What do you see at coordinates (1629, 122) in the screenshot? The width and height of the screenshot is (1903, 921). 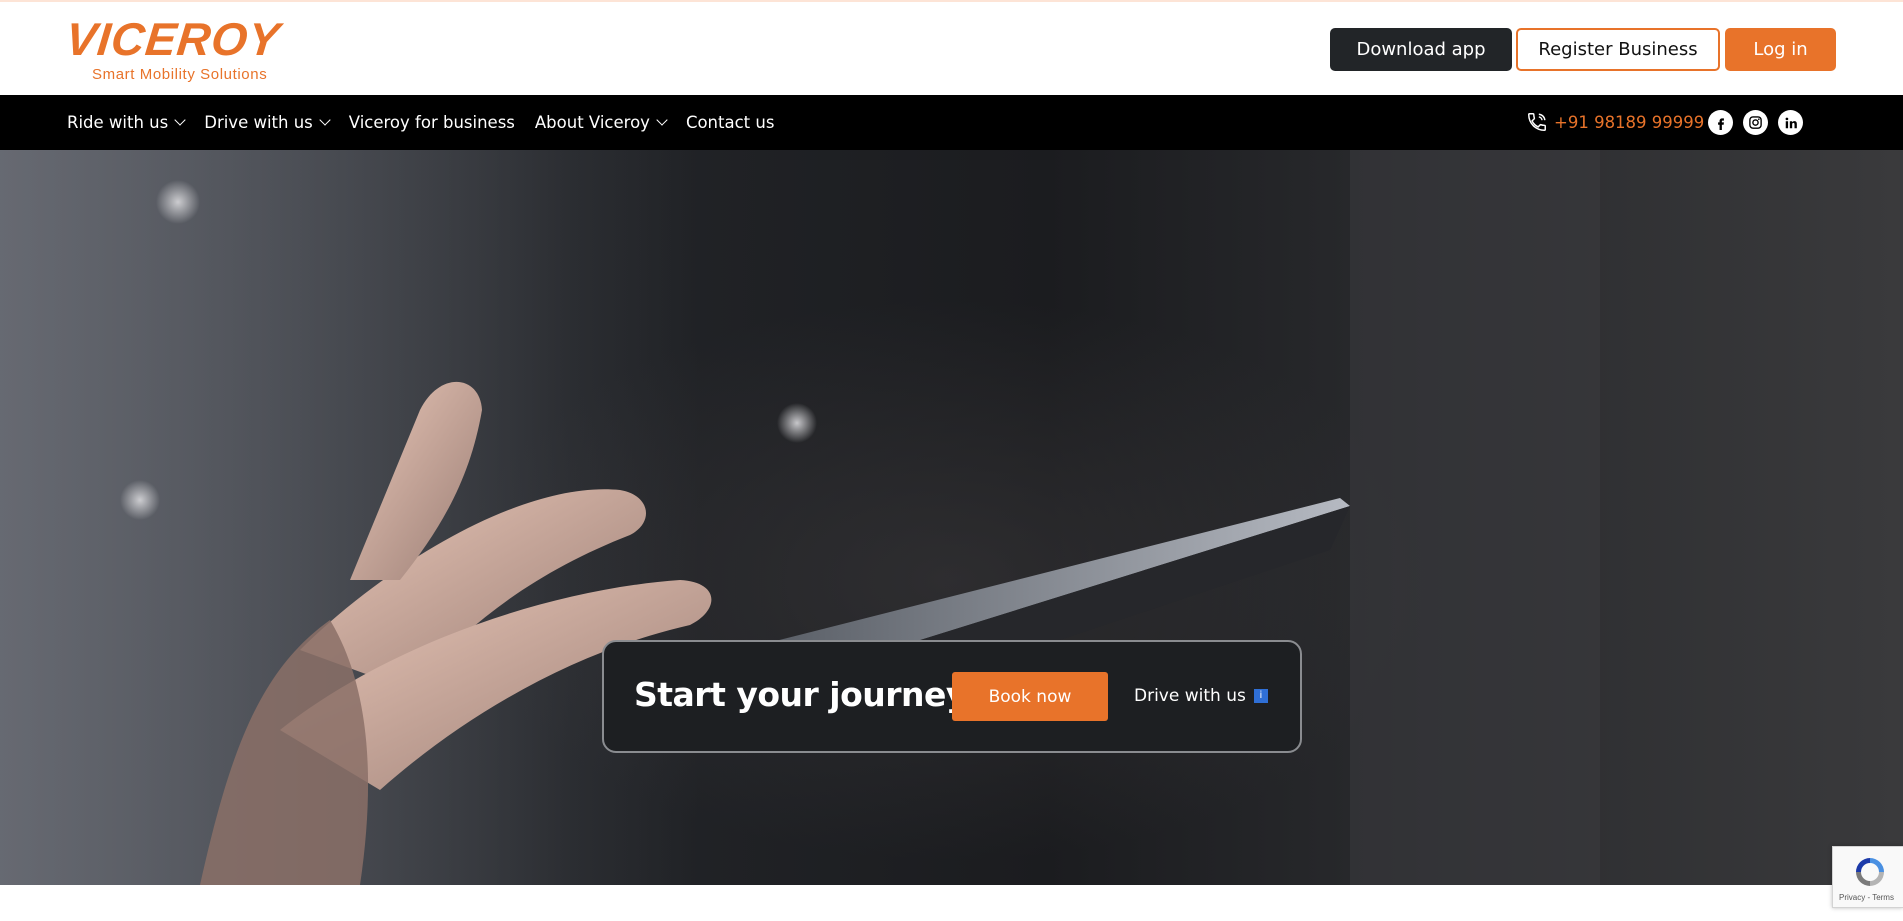 I see `phone-number: +91 98189 99999` at bounding box center [1629, 122].